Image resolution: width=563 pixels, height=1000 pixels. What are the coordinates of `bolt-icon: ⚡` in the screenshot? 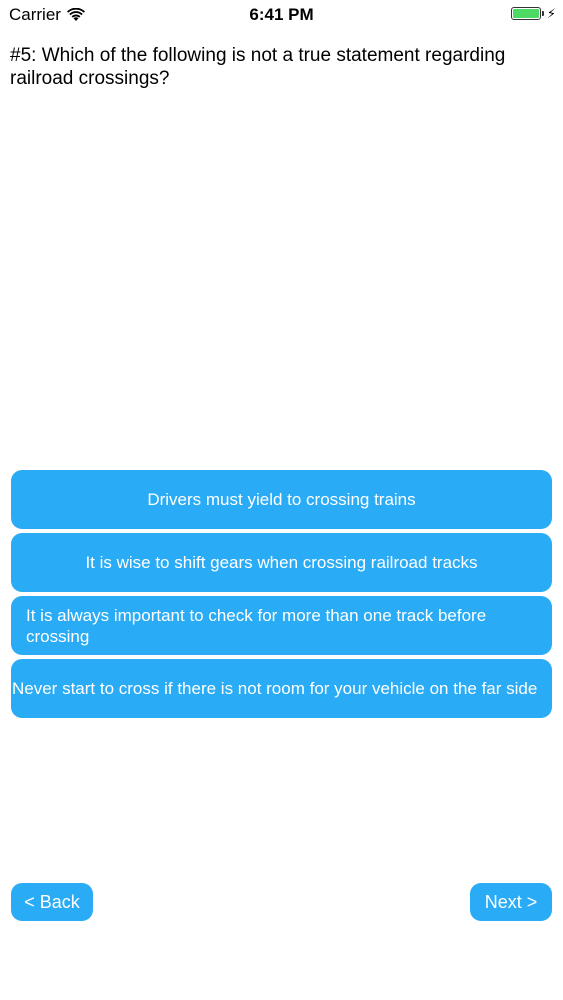 It's located at (551, 13).